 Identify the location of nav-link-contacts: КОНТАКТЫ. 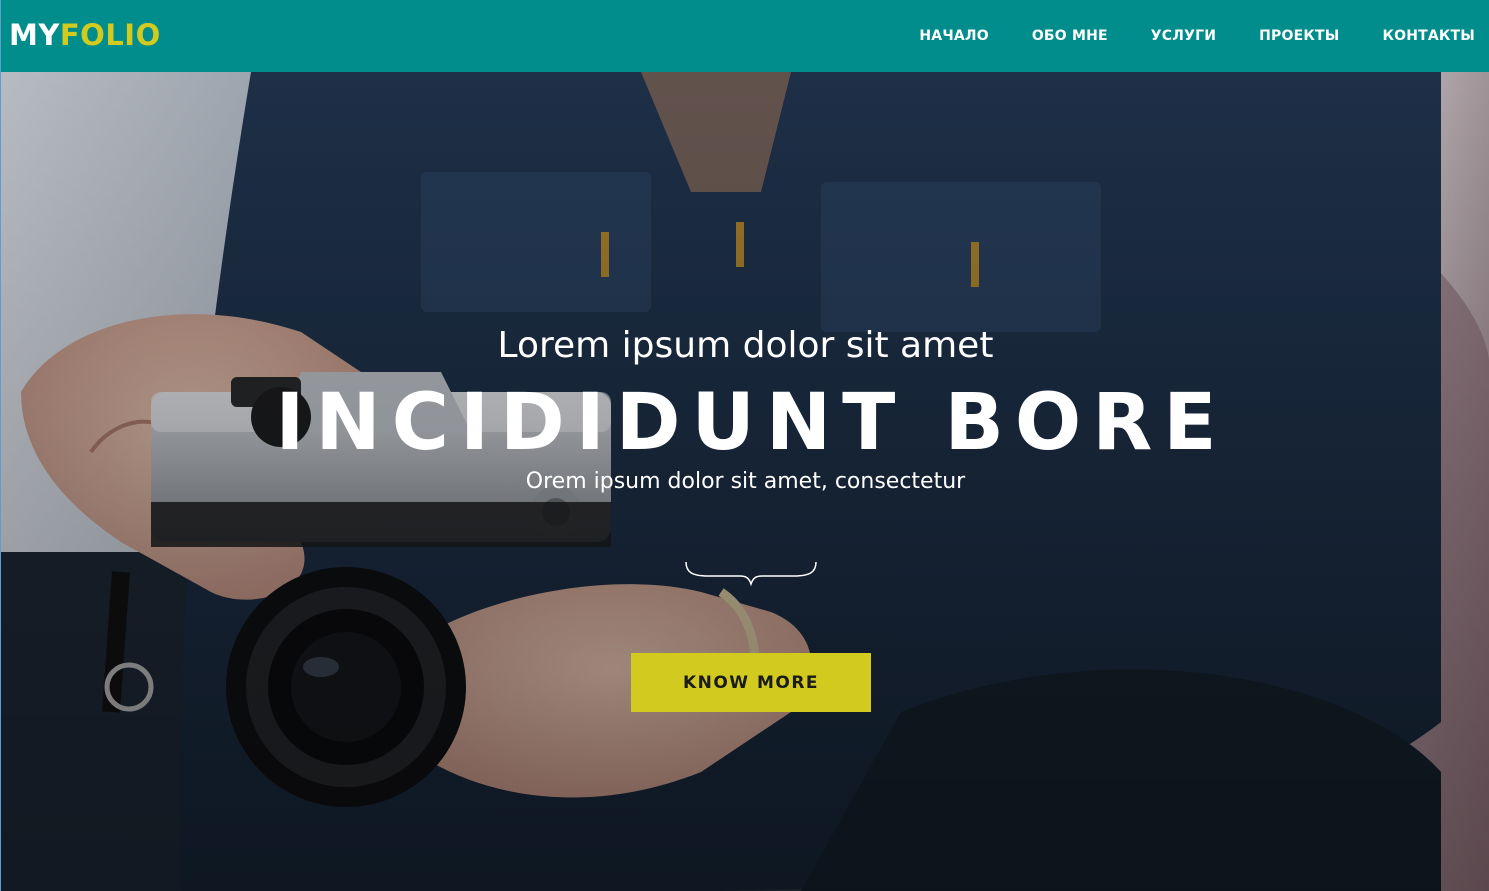
(1428, 36).